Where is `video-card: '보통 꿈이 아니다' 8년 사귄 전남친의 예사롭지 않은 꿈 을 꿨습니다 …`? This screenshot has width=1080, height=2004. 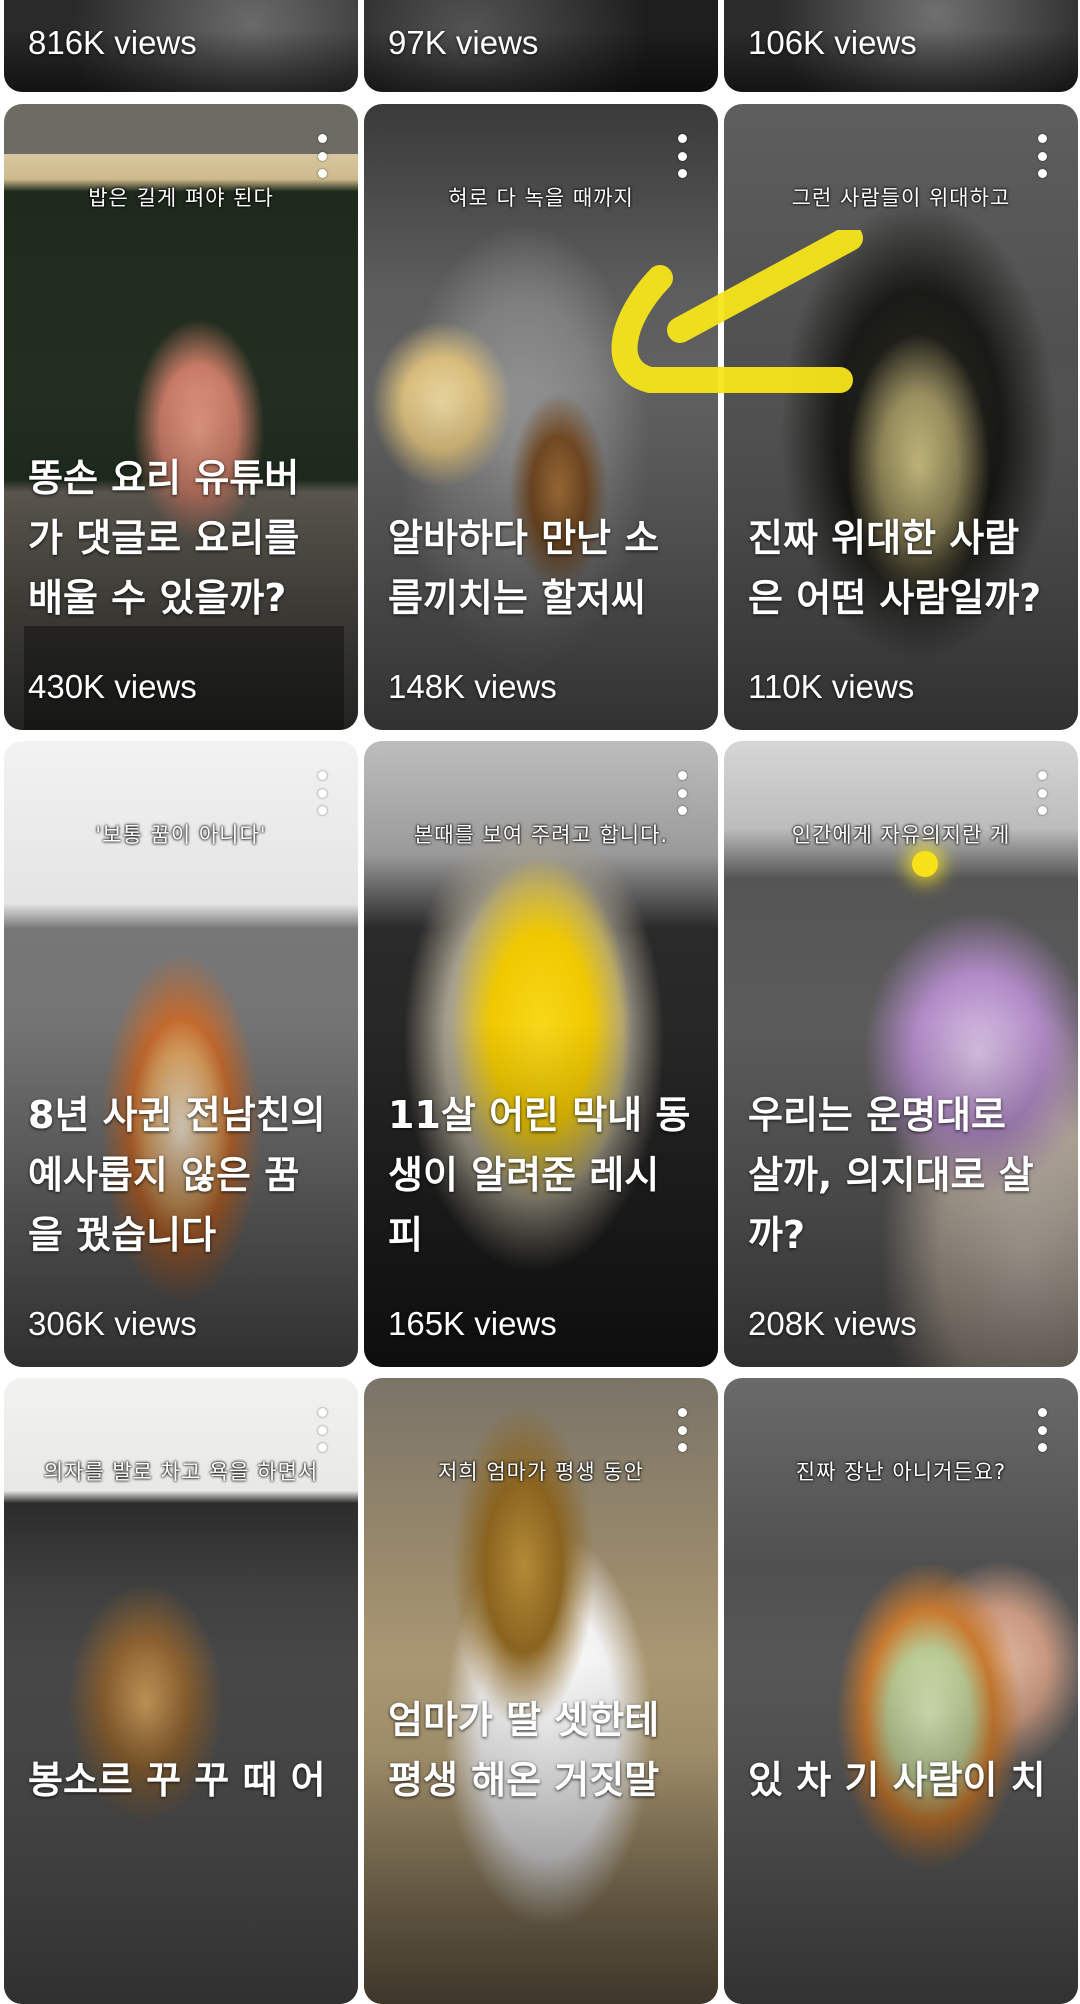
video-card: '보통 꿈이 아니다' 8년 사귄 전남친의 예사롭지 않은 꿈 을 꿨습니다 … is located at coordinates (181, 1054).